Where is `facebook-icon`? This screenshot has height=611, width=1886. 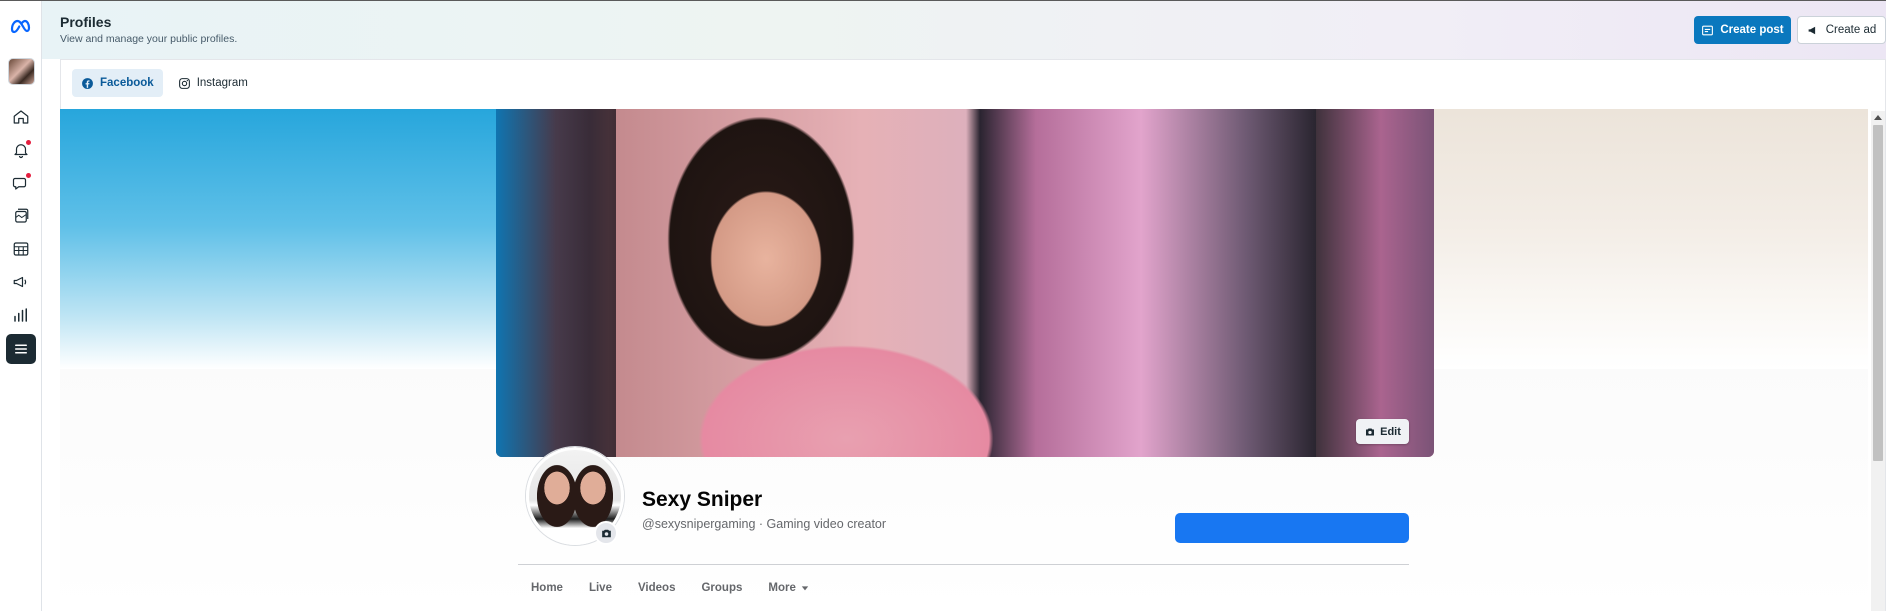
facebook-icon is located at coordinates (87, 83).